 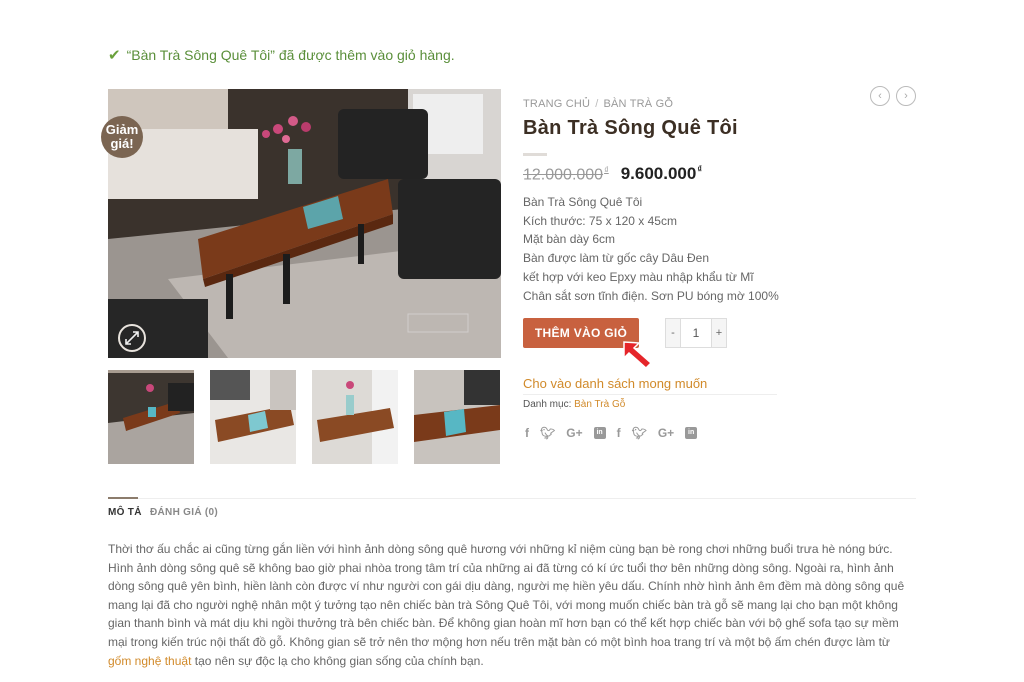 What do you see at coordinates (556, 104) in the screenshot?
I see `breadcrumb-home: TRANG CHỦ` at bounding box center [556, 104].